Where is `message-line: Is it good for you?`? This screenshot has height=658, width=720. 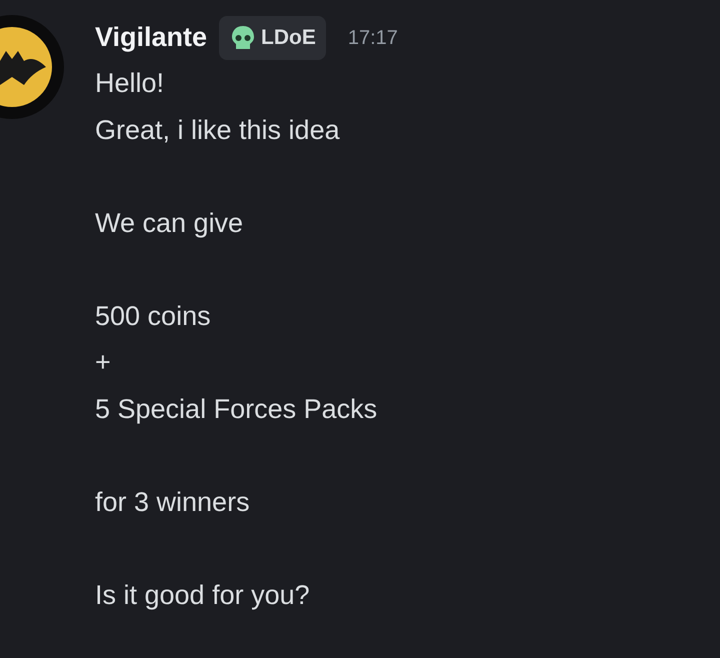
message-line: Is it good for you? is located at coordinates (203, 595).